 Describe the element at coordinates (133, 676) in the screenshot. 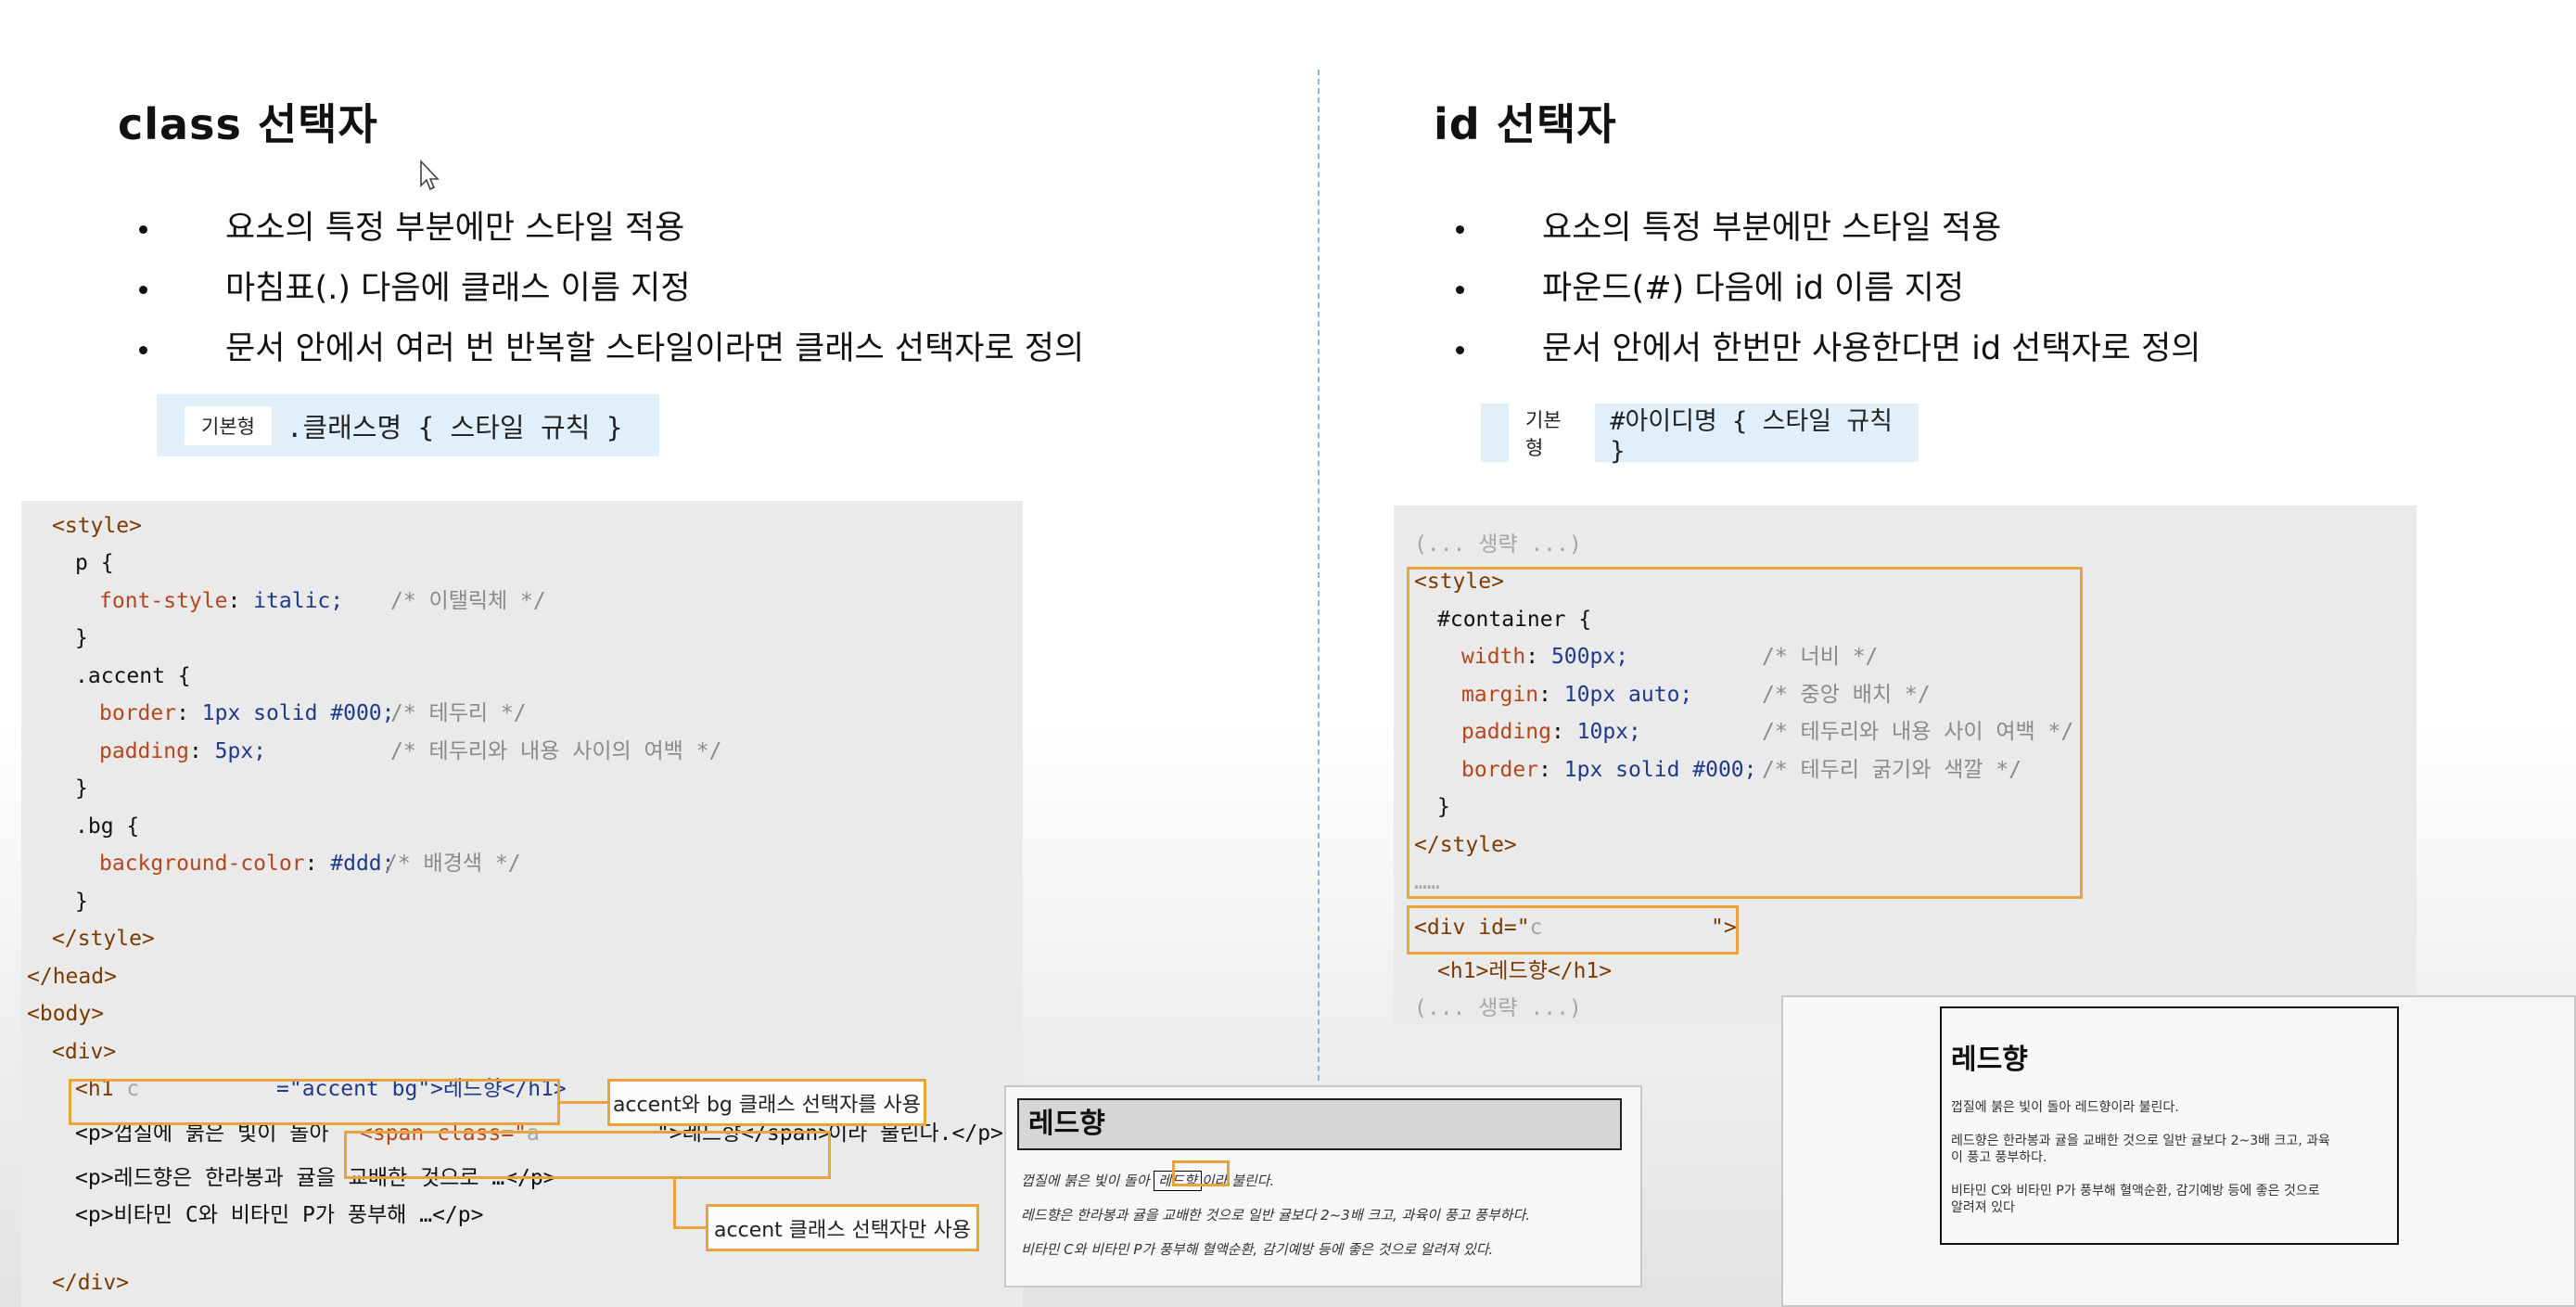

I see `code-text: .accent {` at that location.